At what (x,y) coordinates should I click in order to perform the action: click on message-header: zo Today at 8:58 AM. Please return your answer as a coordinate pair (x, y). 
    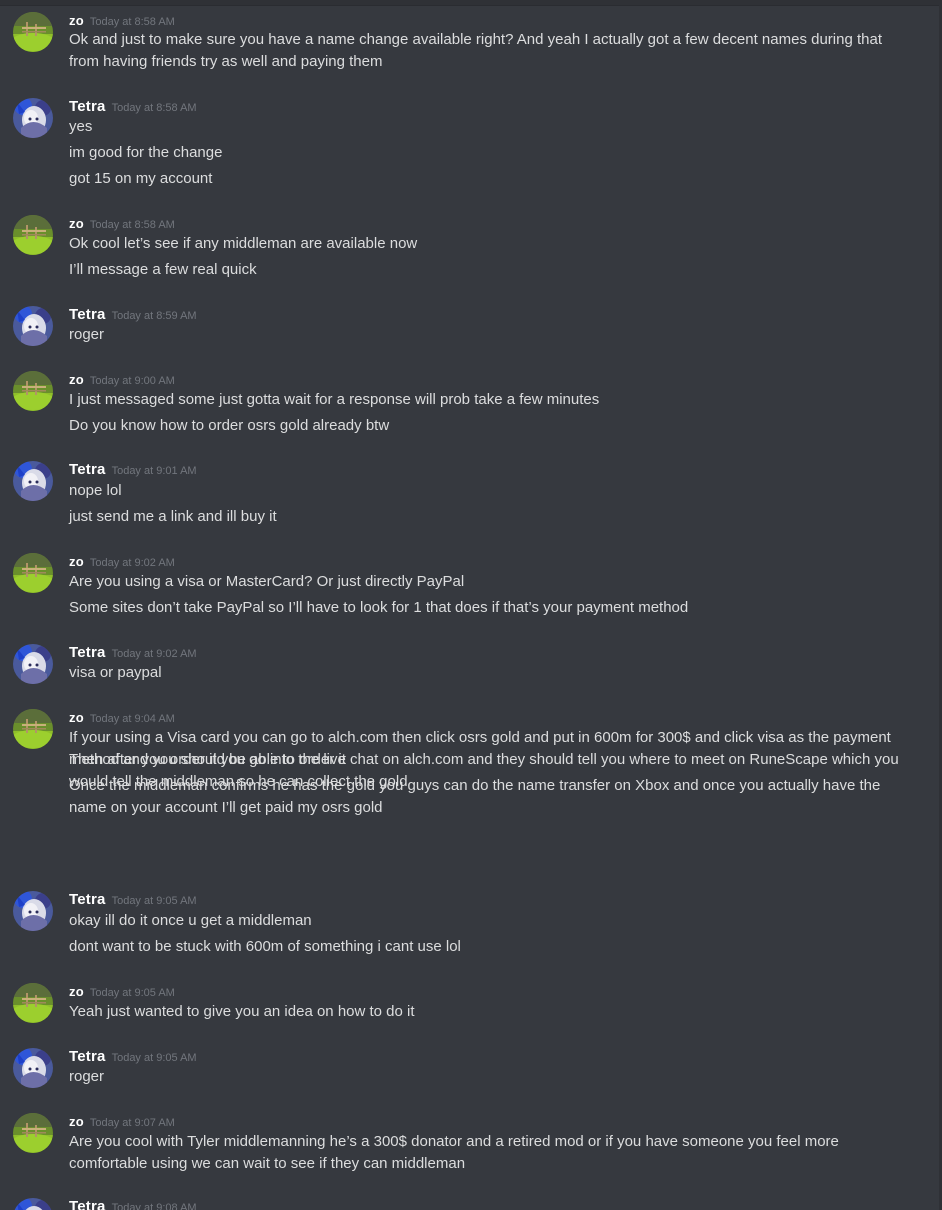
    Looking at the image, I should click on (122, 225).